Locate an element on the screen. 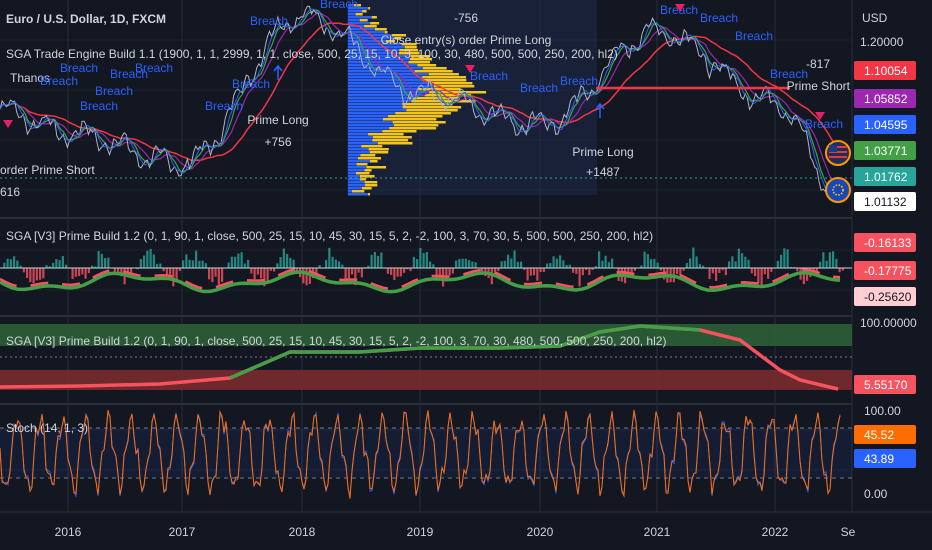 The width and height of the screenshot is (932, 550). pane3-top-label: 100.00000 is located at coordinates (888, 323).